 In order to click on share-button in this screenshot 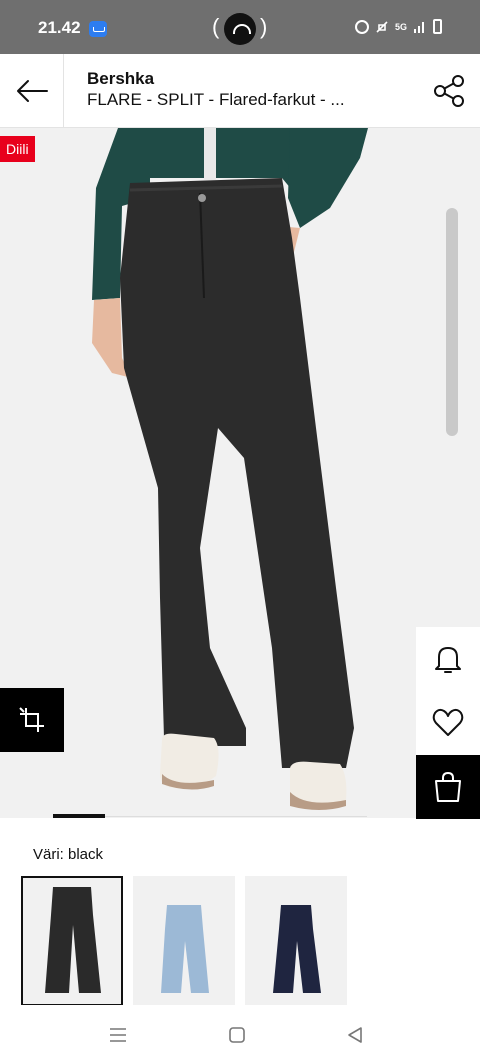, I will do `click(449, 91)`.